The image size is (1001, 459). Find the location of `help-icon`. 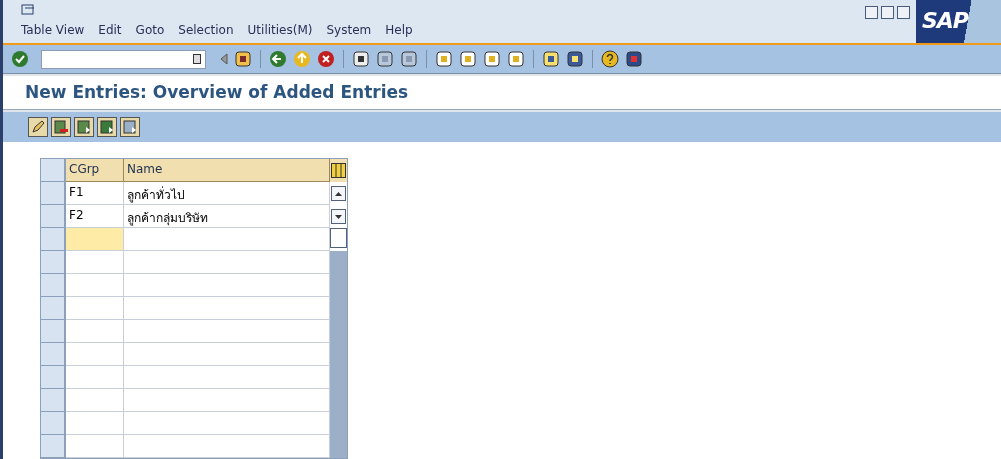

help-icon is located at coordinates (610, 59).